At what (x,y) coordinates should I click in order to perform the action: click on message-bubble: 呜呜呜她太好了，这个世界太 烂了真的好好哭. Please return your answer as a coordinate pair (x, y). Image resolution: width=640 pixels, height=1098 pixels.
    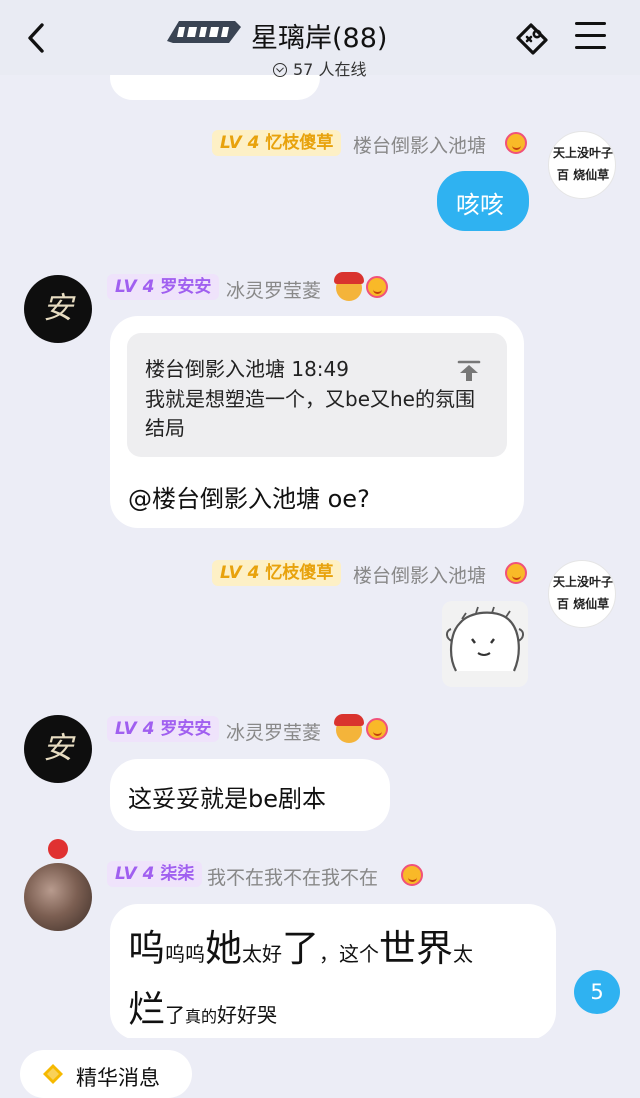
    Looking at the image, I should click on (333, 971).